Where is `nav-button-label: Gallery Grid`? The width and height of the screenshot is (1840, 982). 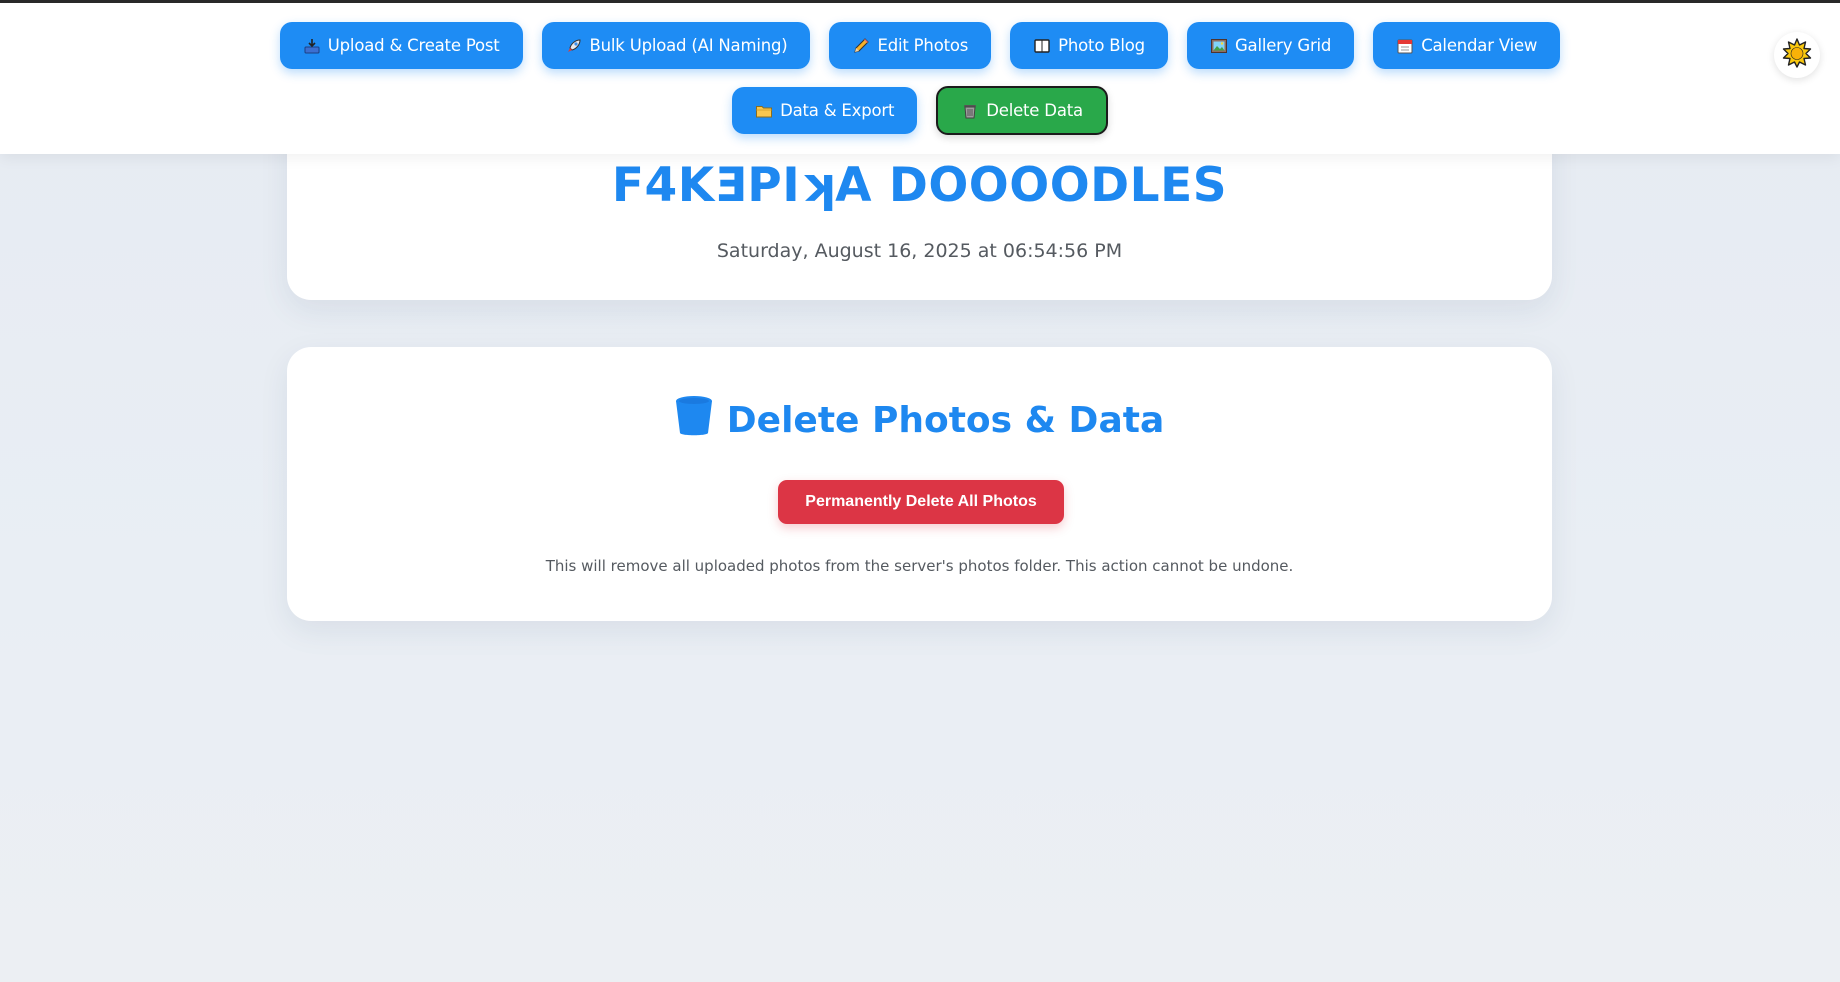 nav-button-label: Gallery Grid is located at coordinates (1283, 45).